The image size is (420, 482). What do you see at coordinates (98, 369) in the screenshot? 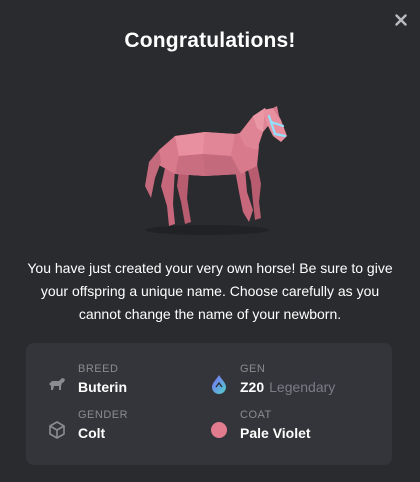
I see `breed-label: BREED` at bounding box center [98, 369].